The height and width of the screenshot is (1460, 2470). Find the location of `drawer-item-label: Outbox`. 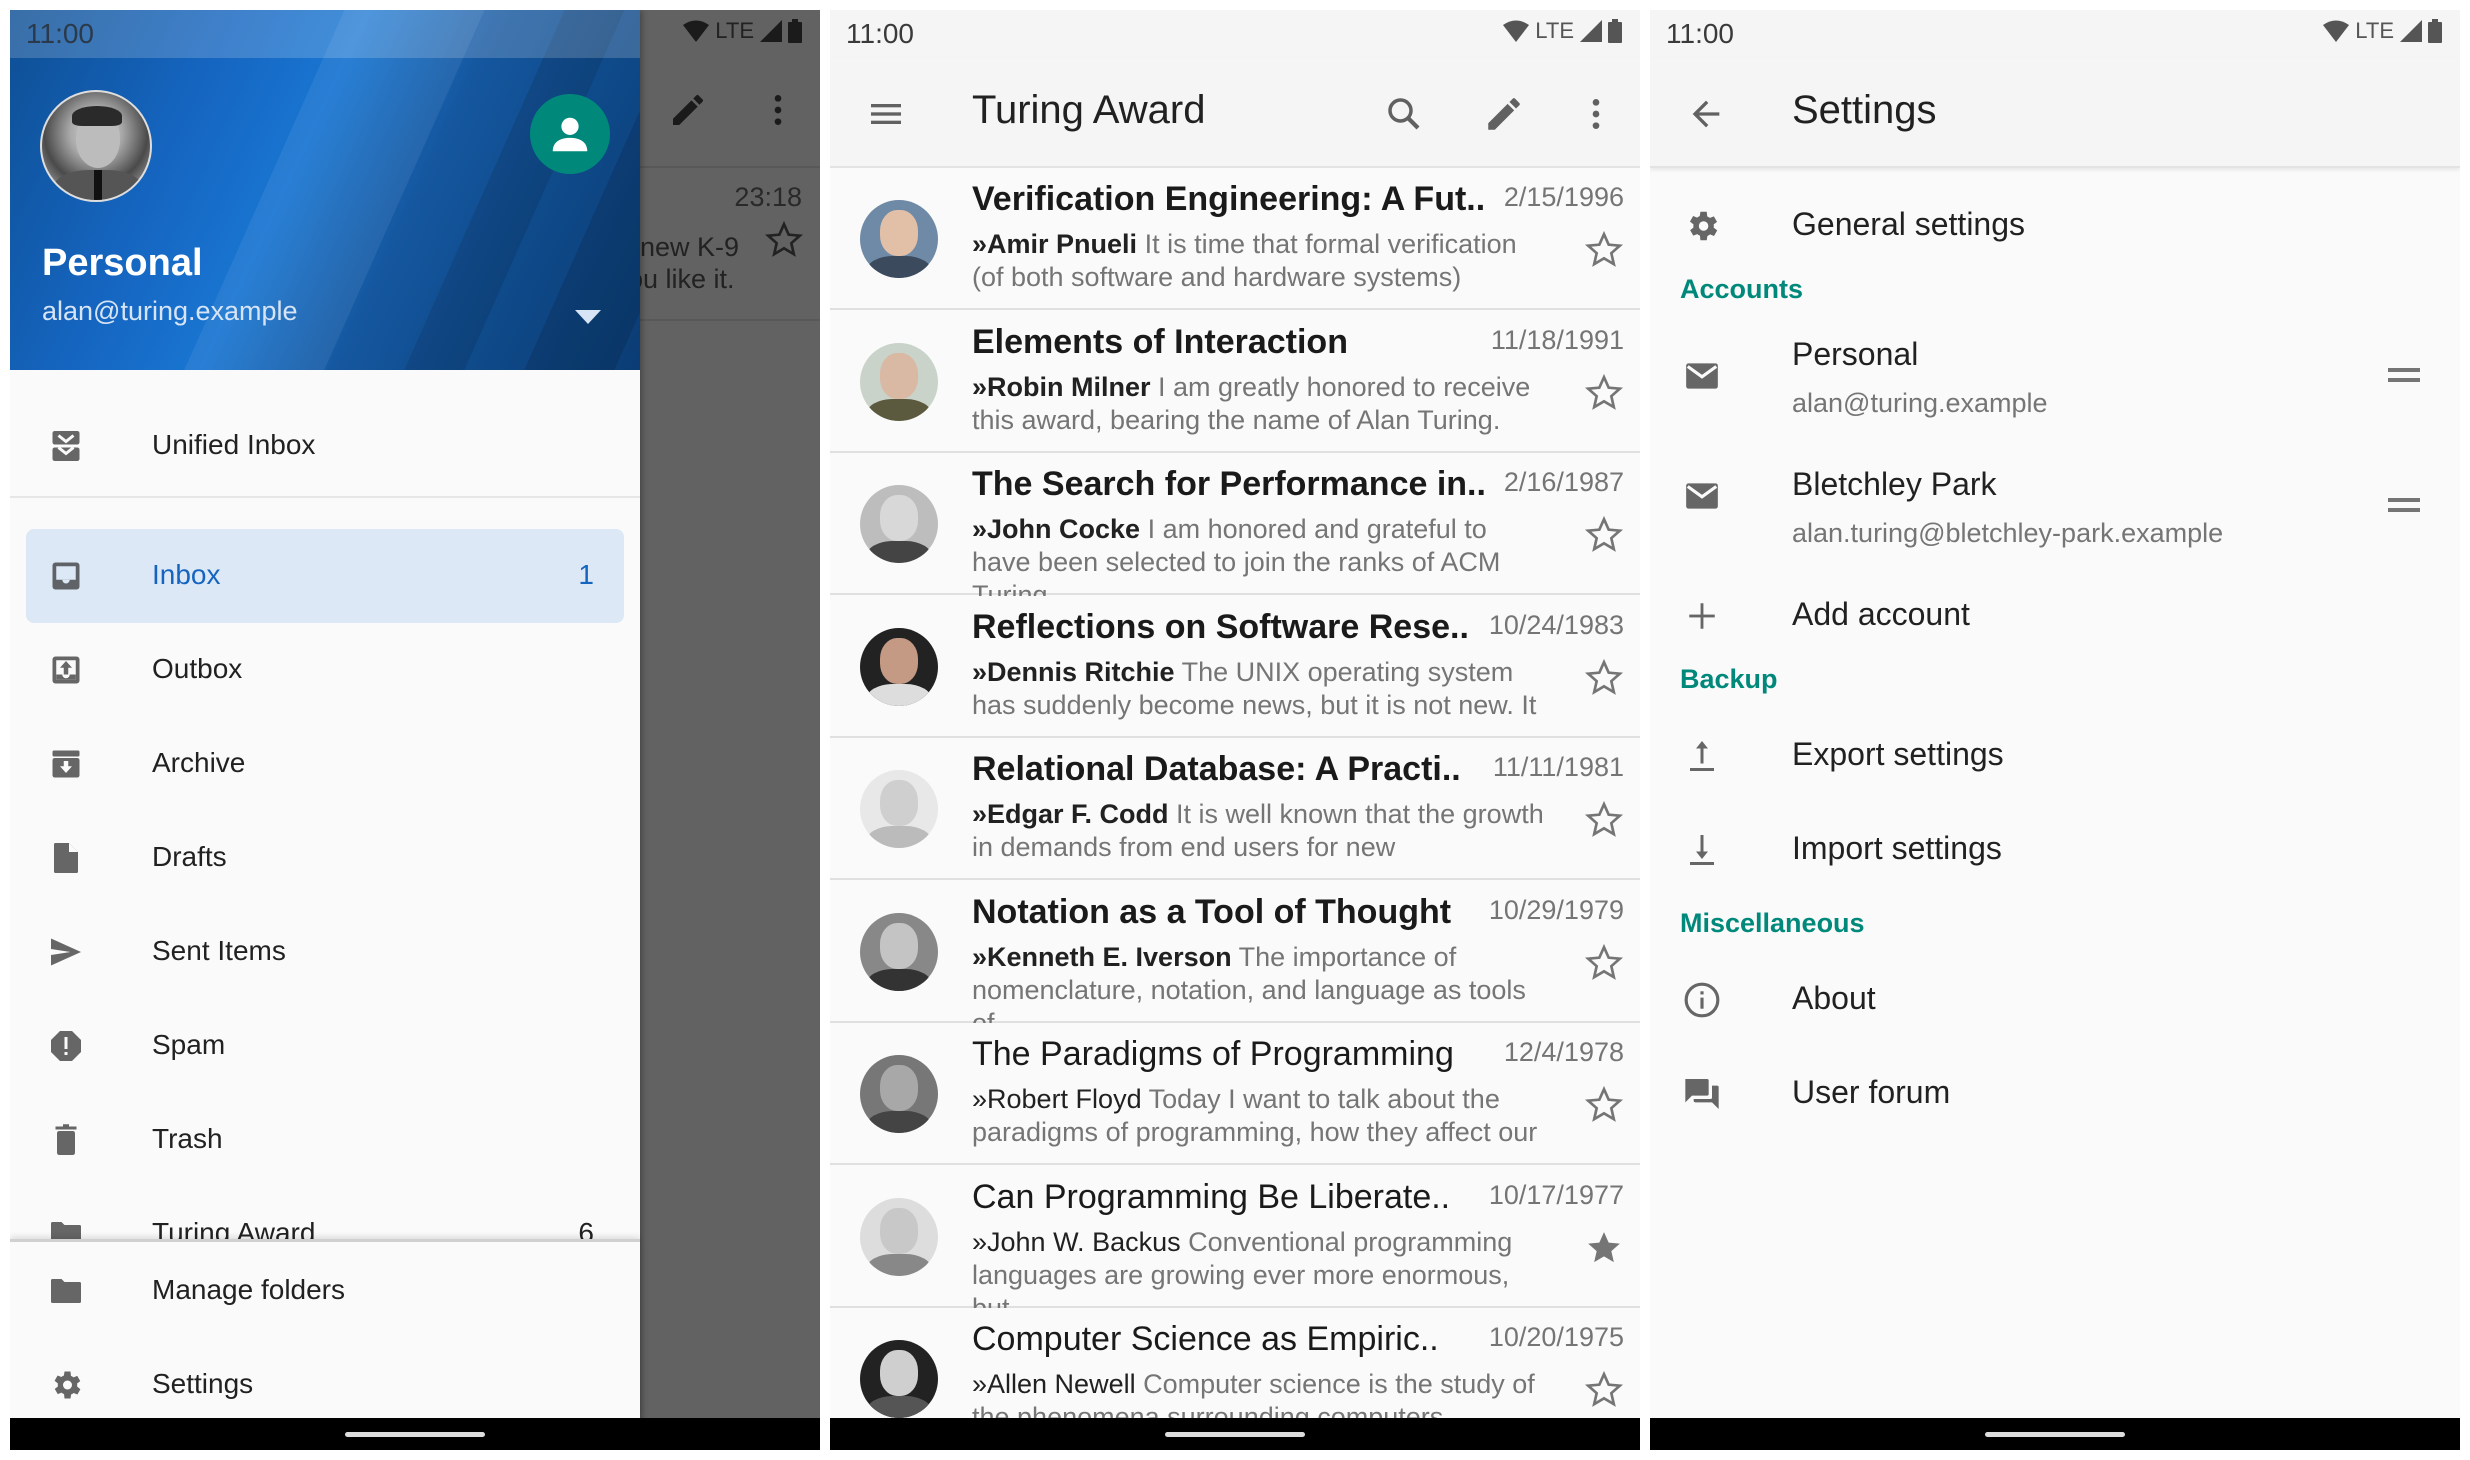

drawer-item-label: Outbox is located at coordinates (197, 668).